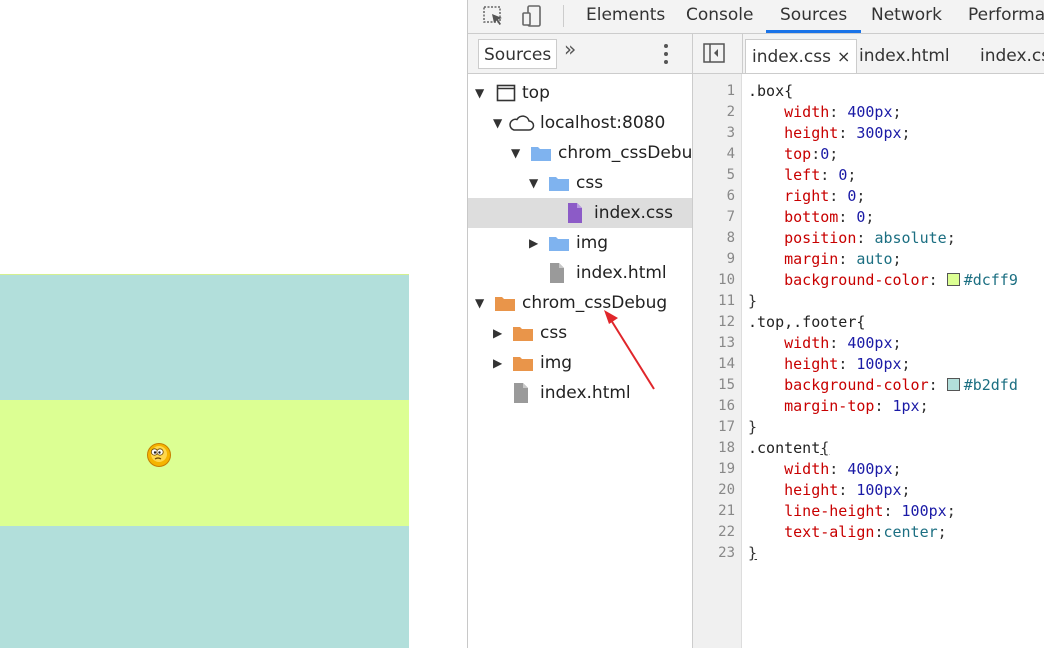  I want to click on css-value: #dcff9, so click(990, 280).